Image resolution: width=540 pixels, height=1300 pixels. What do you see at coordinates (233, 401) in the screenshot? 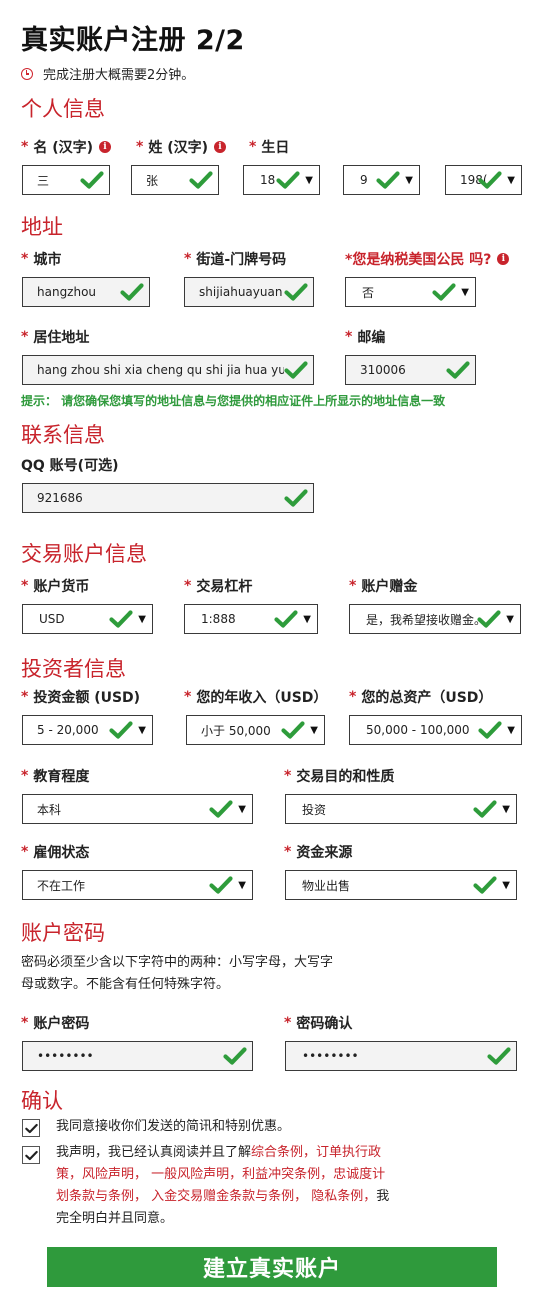
I see `address-hint: 提示： 请您确保您填写的地址信息与您提供的相应证件上所显示的地址信息一致` at bounding box center [233, 401].